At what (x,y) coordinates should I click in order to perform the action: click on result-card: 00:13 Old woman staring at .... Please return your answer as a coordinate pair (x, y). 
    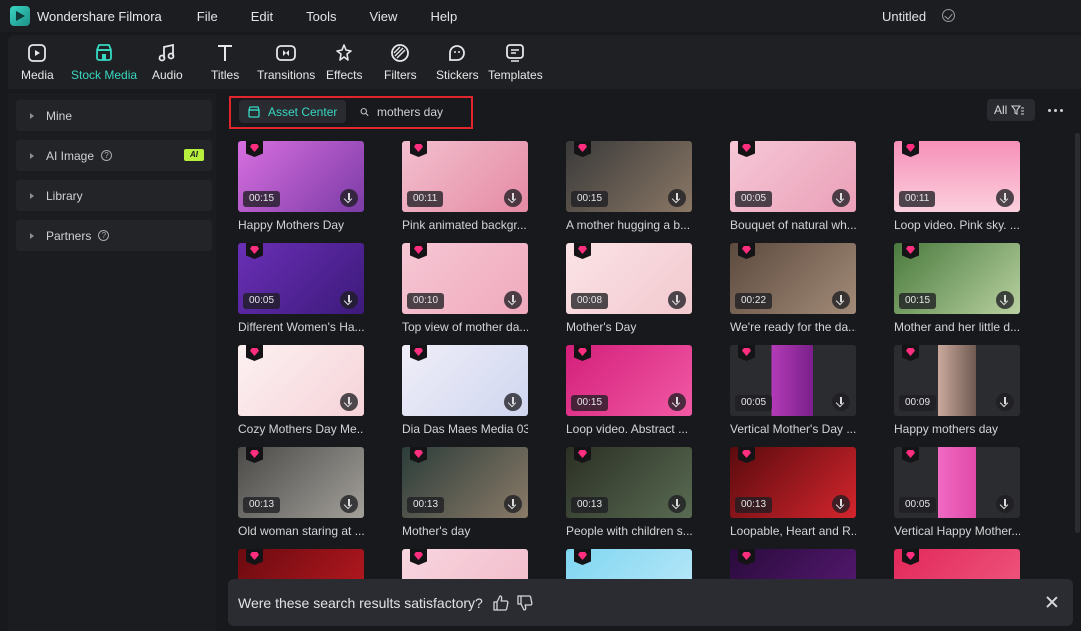
    Looking at the image, I should click on (301, 492).